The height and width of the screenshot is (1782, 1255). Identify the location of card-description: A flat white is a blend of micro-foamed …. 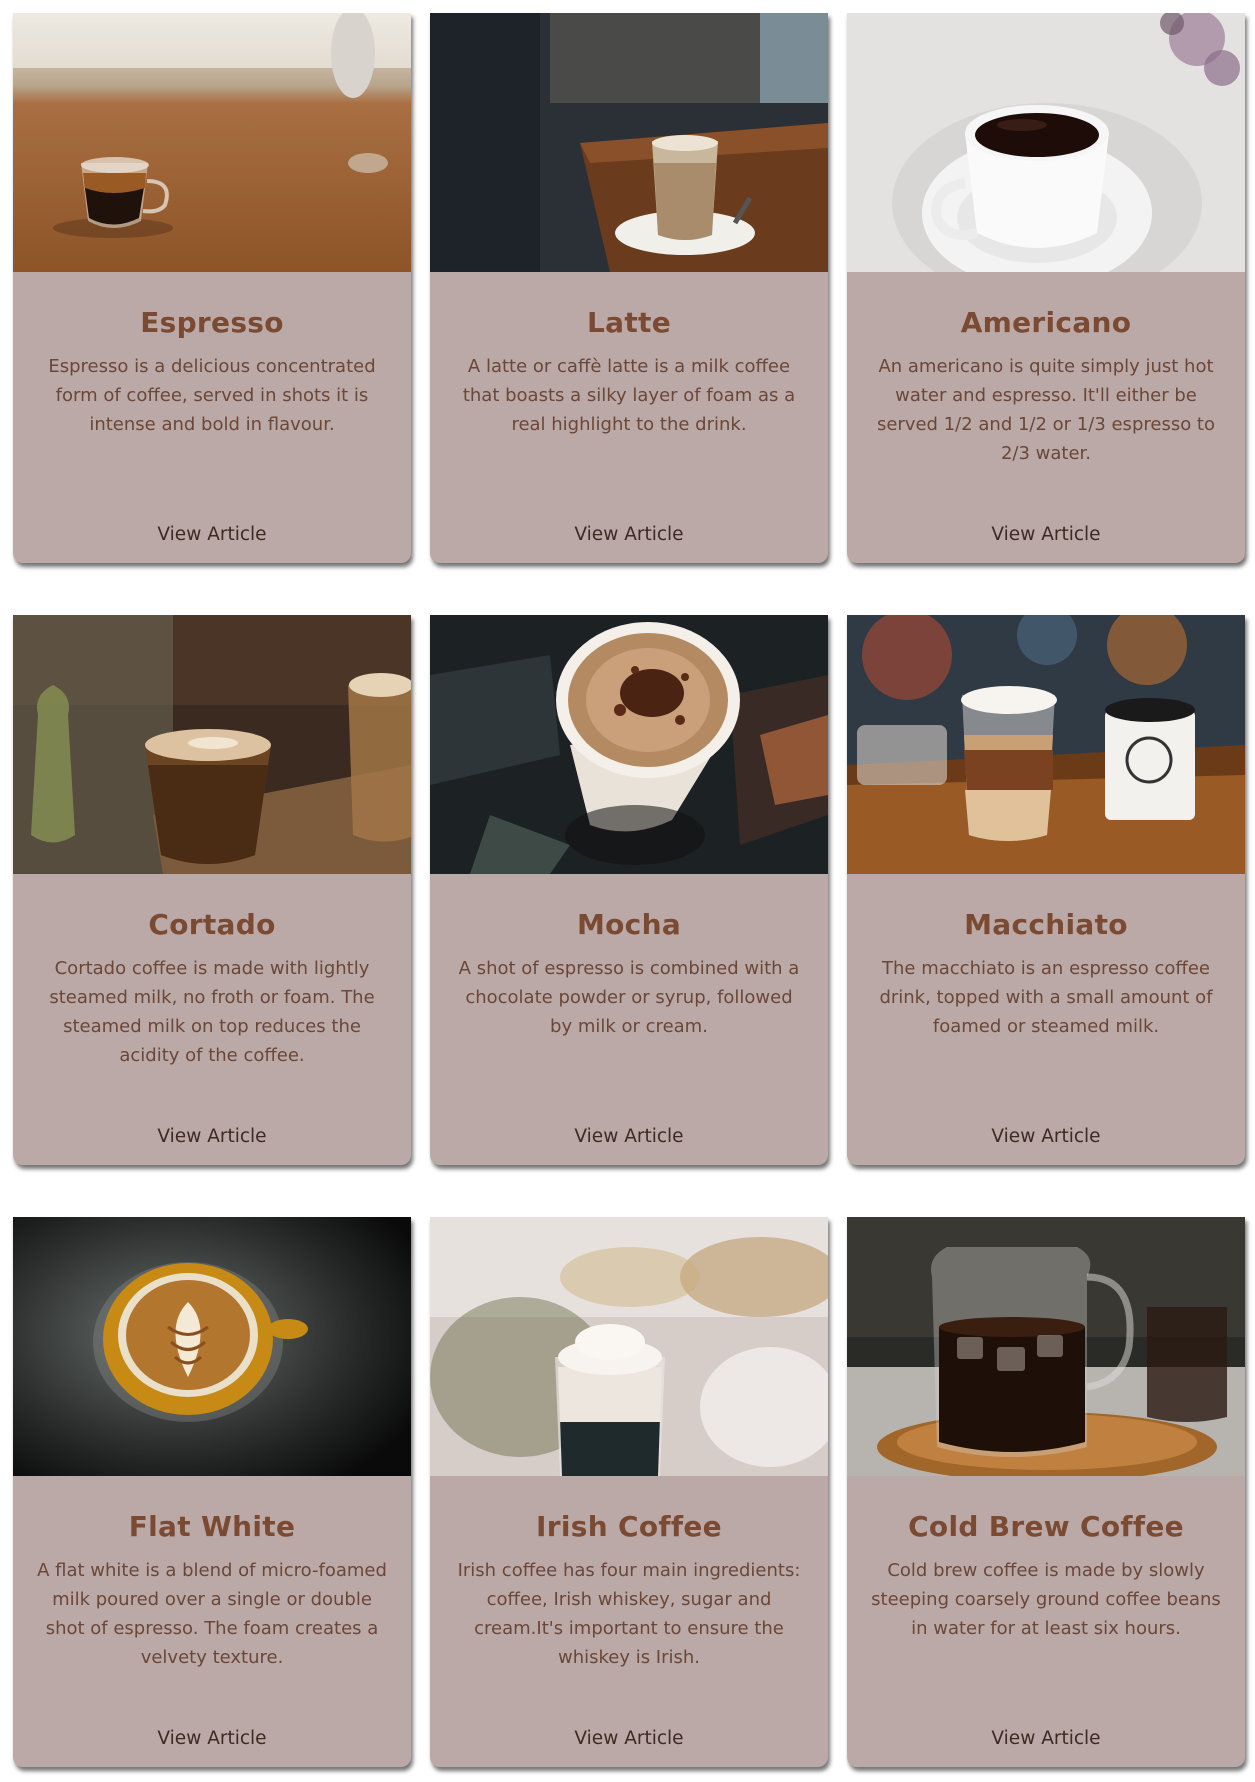
(212, 1614).